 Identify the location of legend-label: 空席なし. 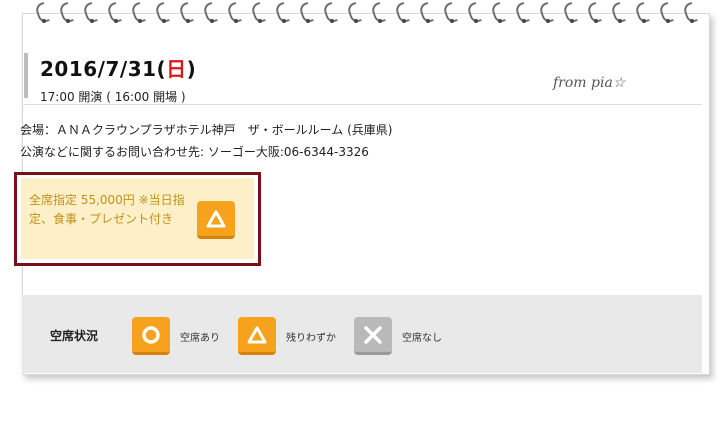
(422, 338).